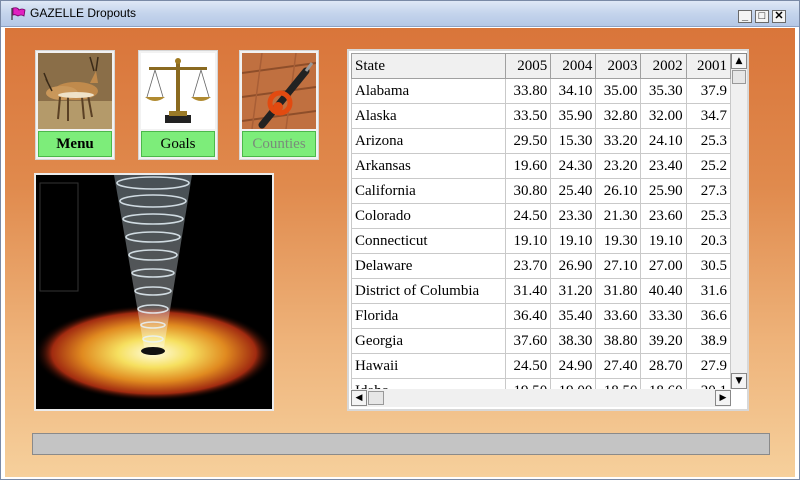 The width and height of the screenshot is (800, 480). Describe the element at coordinates (618, 91) in the screenshot. I see `value-cell-2003: 35.00` at that location.